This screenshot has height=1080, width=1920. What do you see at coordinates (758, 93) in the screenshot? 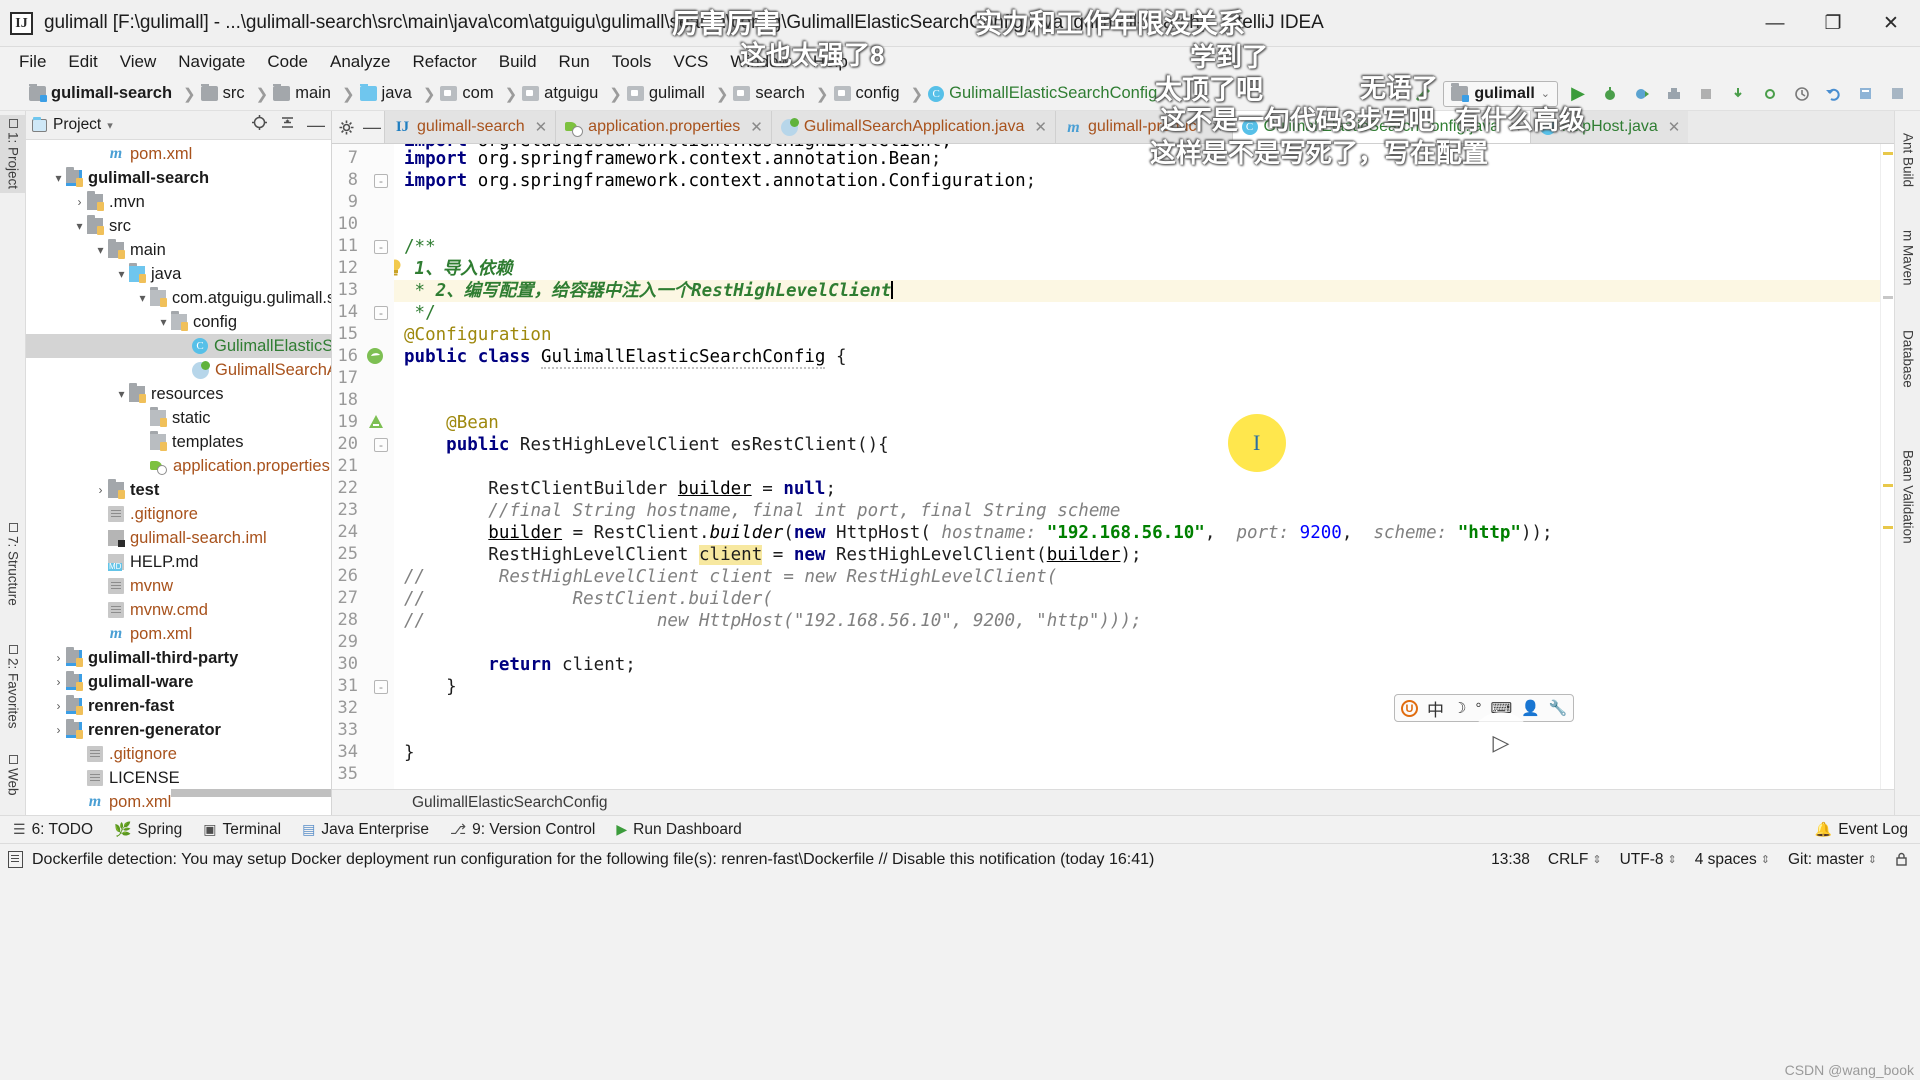
I see `breadcrumb-item-search: ❯ search` at bounding box center [758, 93].